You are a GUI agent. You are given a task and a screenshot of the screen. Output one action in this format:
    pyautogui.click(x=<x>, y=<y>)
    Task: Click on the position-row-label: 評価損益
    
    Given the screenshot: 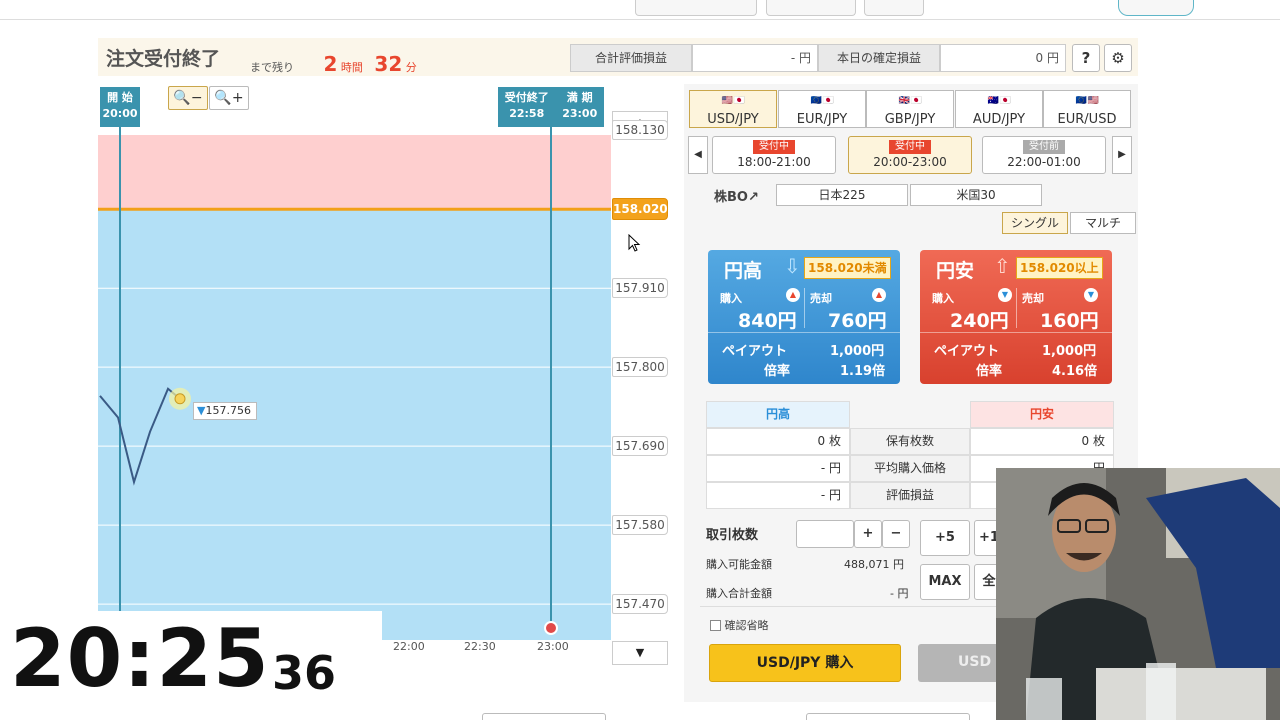 What is the action you would take?
    pyautogui.click(x=910, y=495)
    